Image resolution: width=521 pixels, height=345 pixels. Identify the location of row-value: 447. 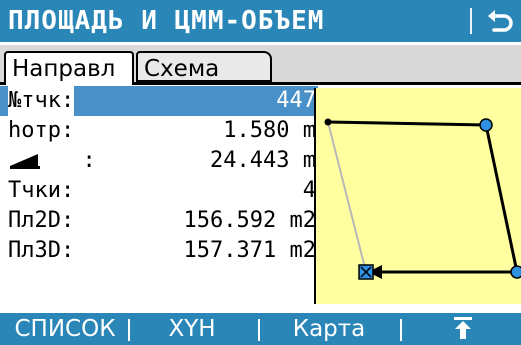
(296, 100).